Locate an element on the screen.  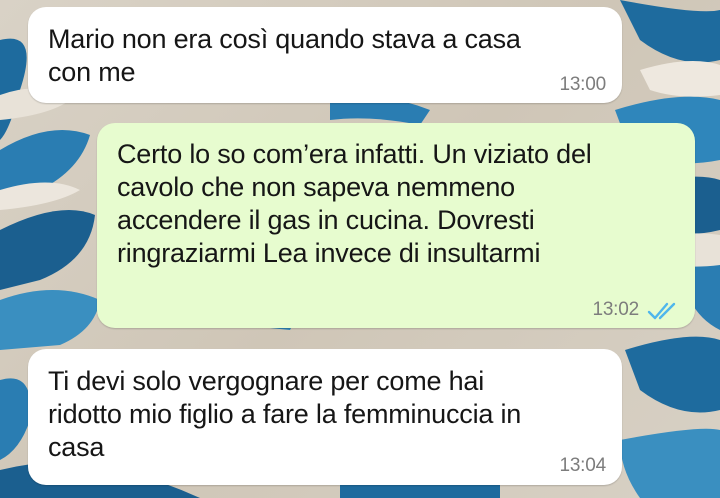
message-timestamp: 13:00 is located at coordinates (582, 84).